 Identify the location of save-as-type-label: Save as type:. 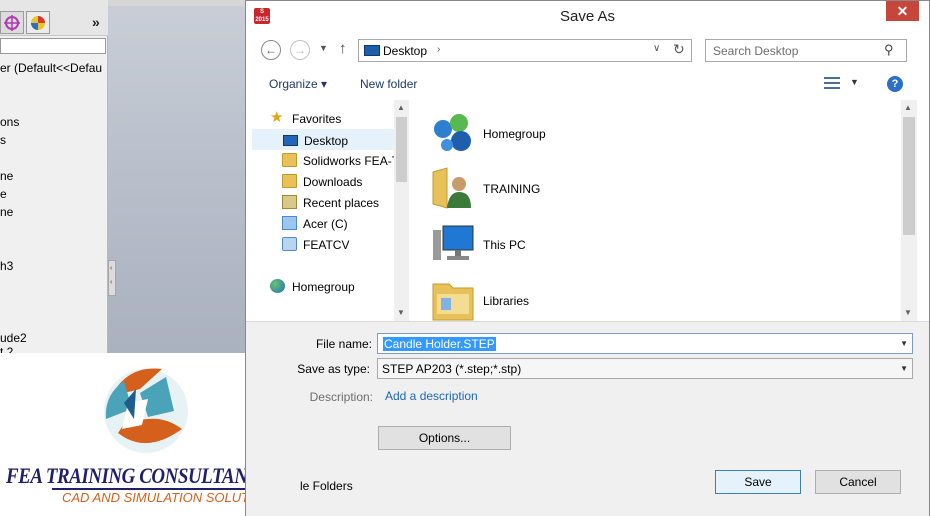
(333, 369).